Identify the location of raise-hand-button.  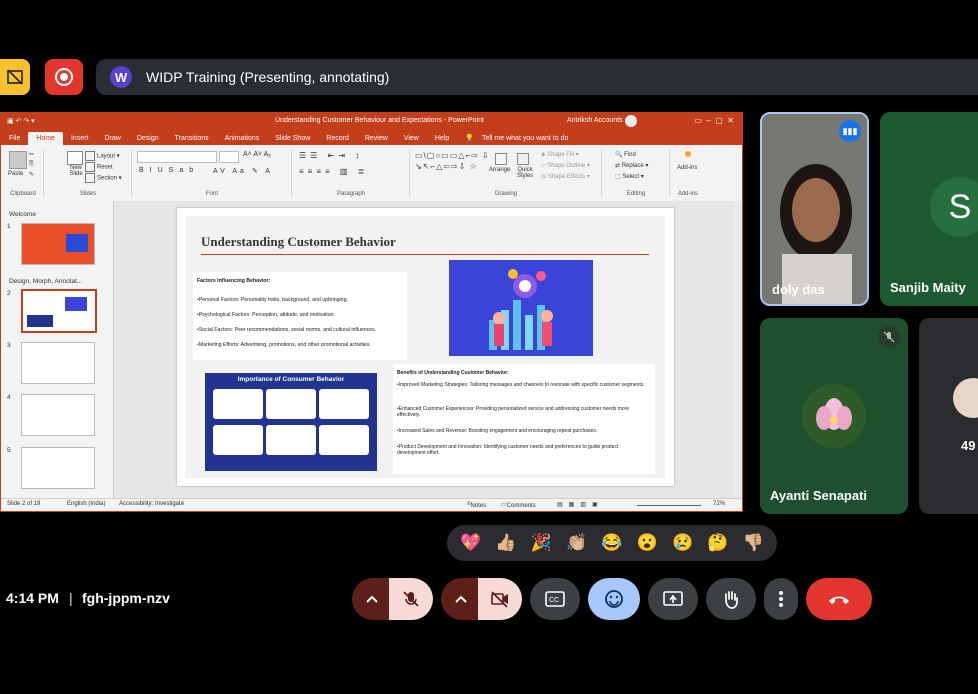
(731, 599).